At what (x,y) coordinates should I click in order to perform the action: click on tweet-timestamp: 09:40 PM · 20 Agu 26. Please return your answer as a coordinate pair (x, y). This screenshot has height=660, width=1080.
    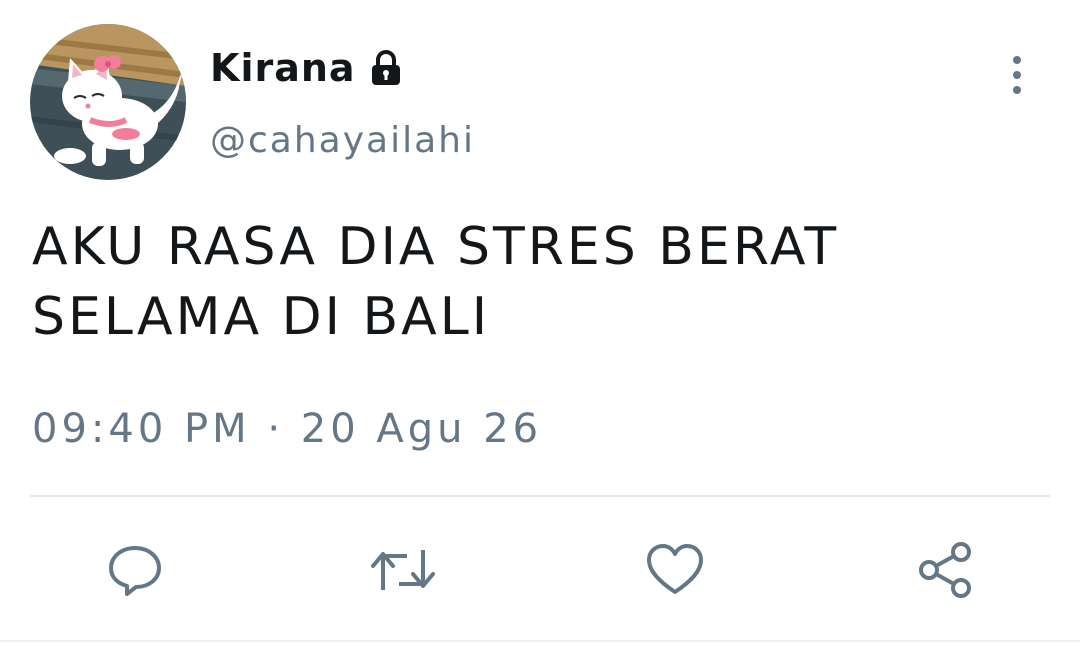
    Looking at the image, I should click on (287, 429).